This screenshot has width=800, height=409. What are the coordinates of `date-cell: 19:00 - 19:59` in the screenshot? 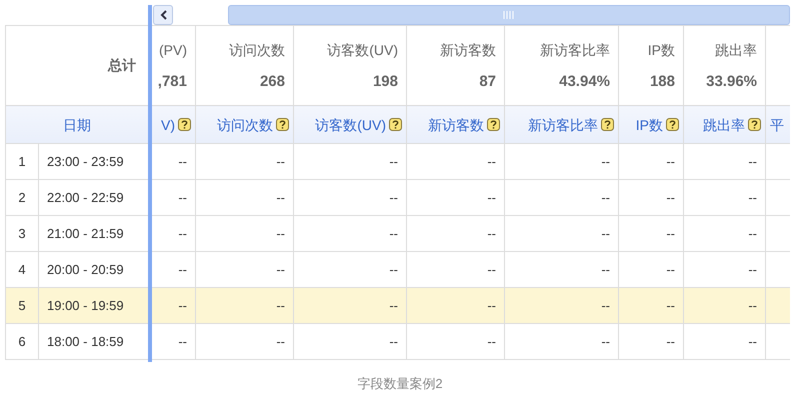 It's located at (93, 306).